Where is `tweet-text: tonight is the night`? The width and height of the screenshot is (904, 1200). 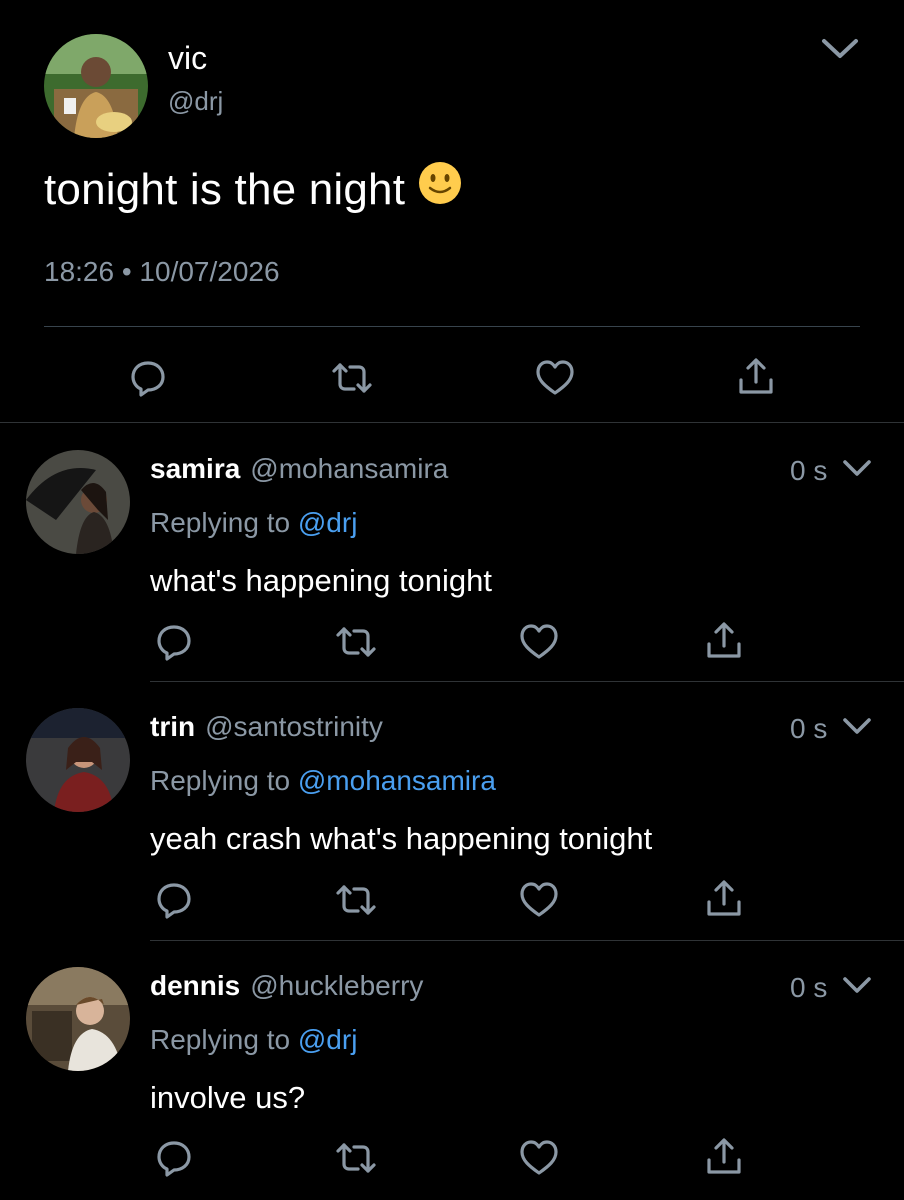 tweet-text: tonight is the night is located at coordinates (253, 191).